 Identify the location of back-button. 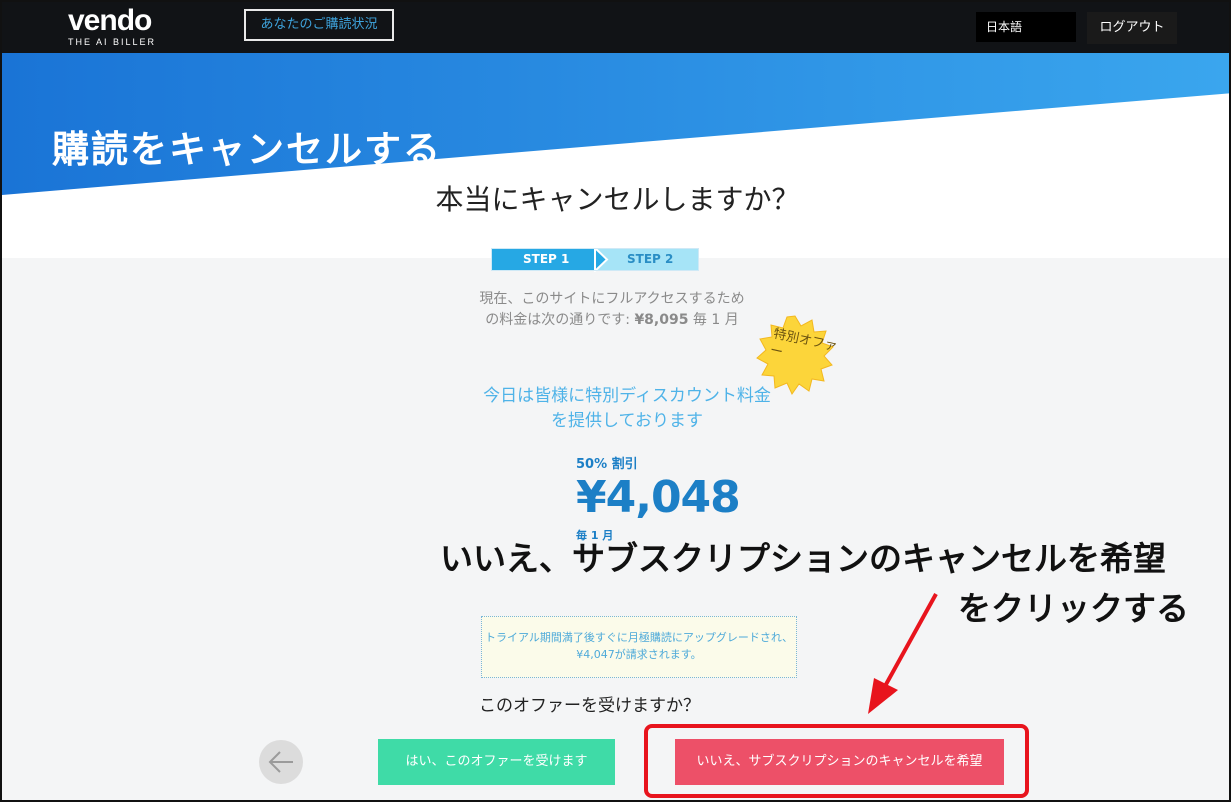
(281, 762).